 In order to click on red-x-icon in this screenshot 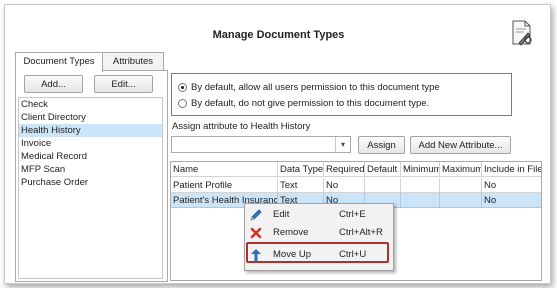, I will do `click(256, 233)`.